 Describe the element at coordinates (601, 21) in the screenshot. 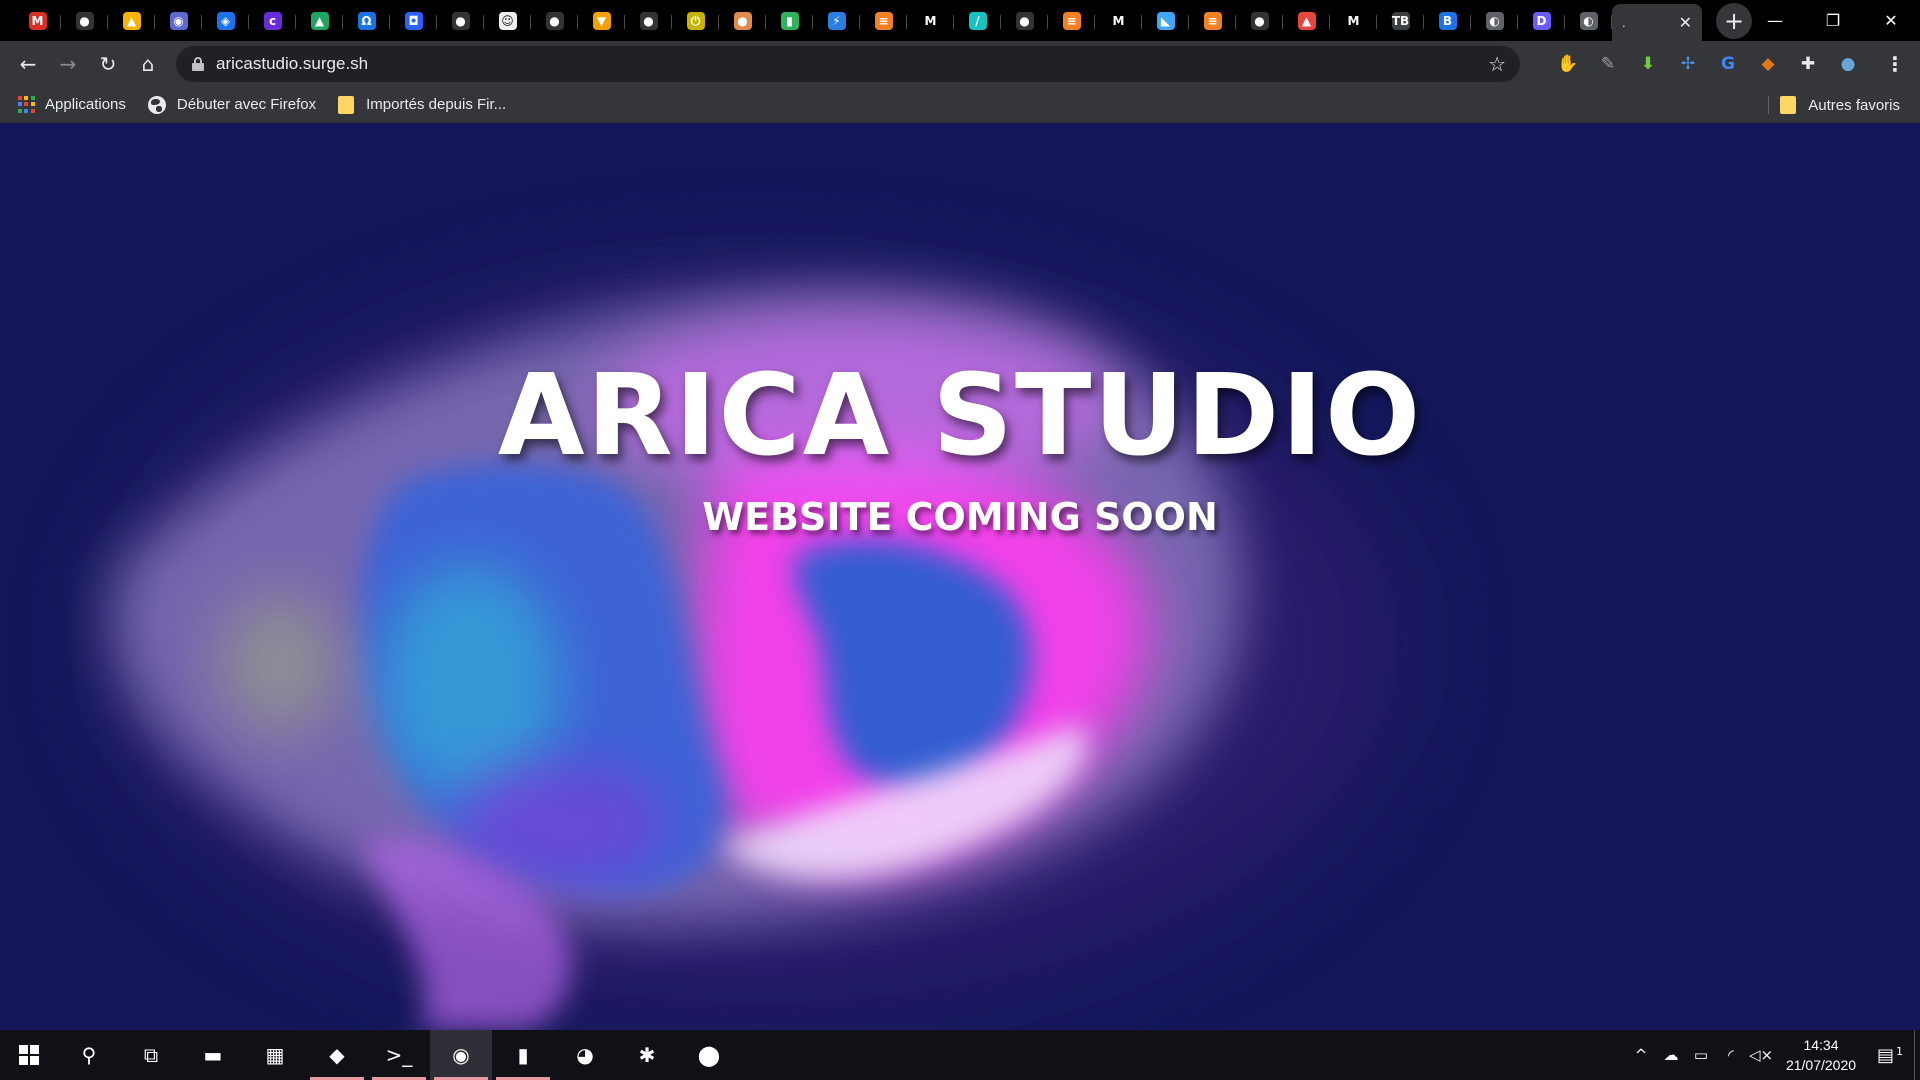

I see `pinned-tab: ▼` at that location.